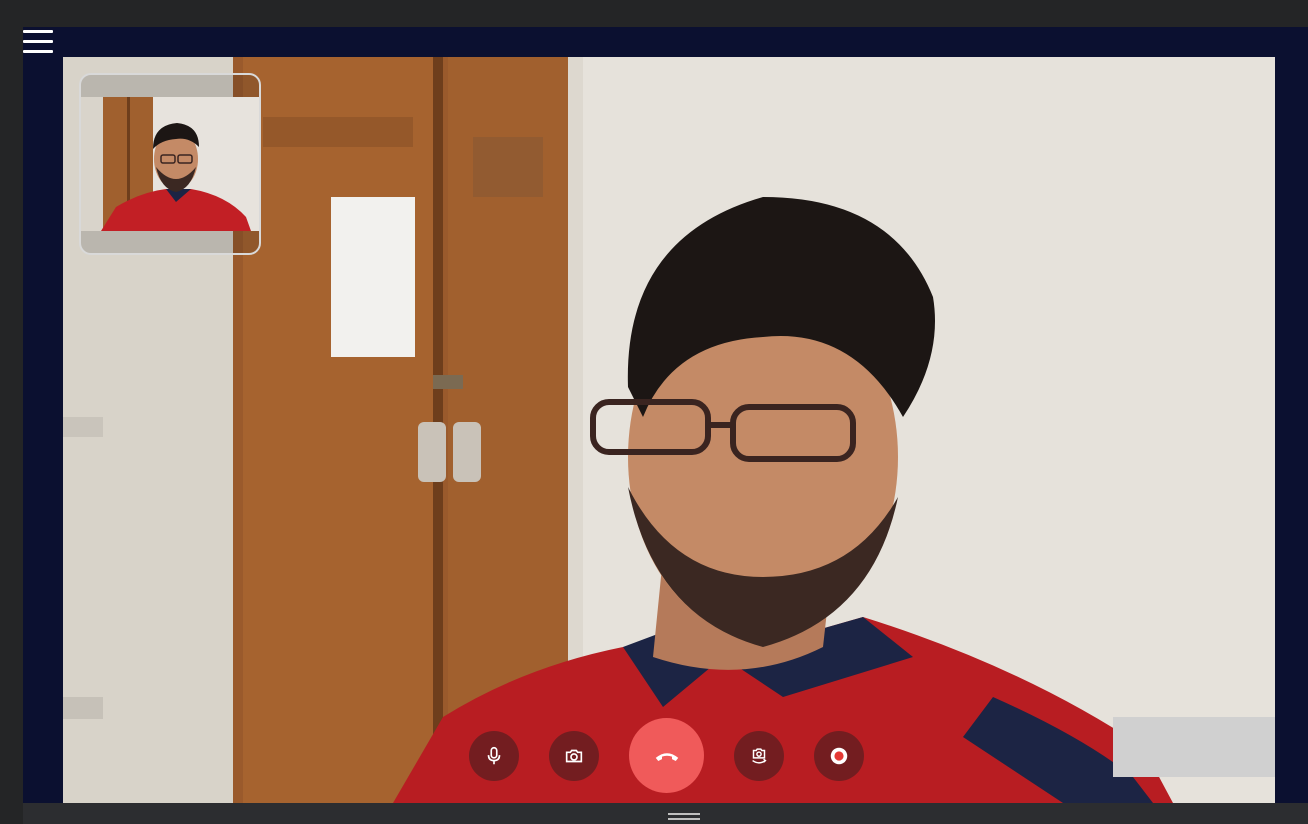 The width and height of the screenshot is (1308, 824). I want to click on end-call-button, so click(666, 755).